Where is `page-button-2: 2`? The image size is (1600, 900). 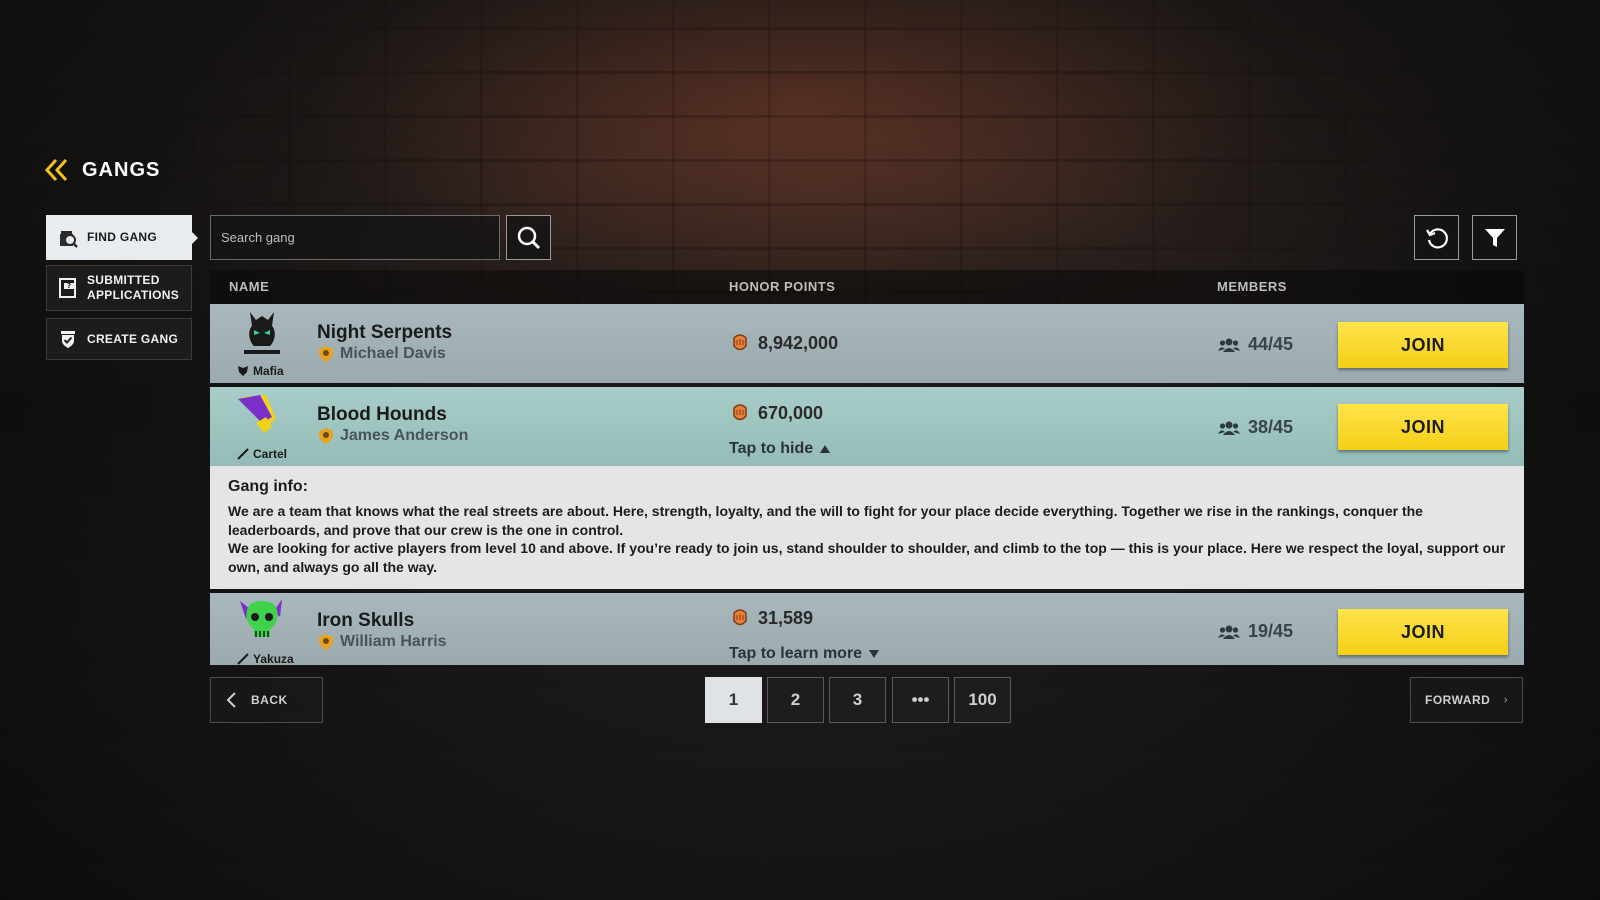
page-button-2: 2 is located at coordinates (795, 700).